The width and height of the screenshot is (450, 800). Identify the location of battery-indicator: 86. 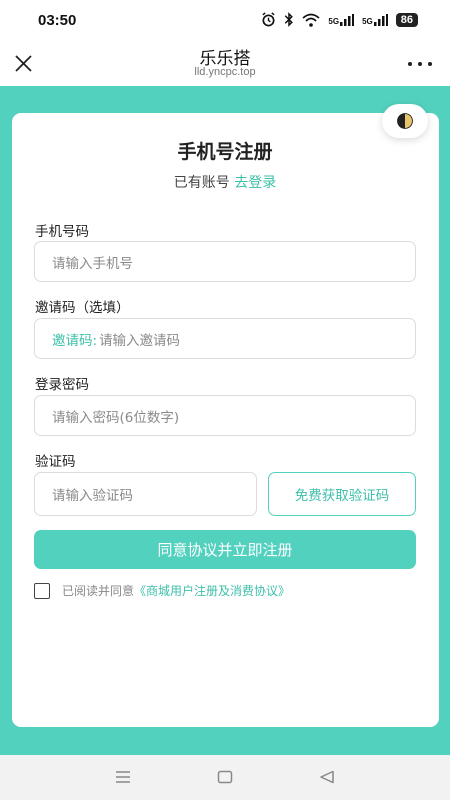
(406, 19).